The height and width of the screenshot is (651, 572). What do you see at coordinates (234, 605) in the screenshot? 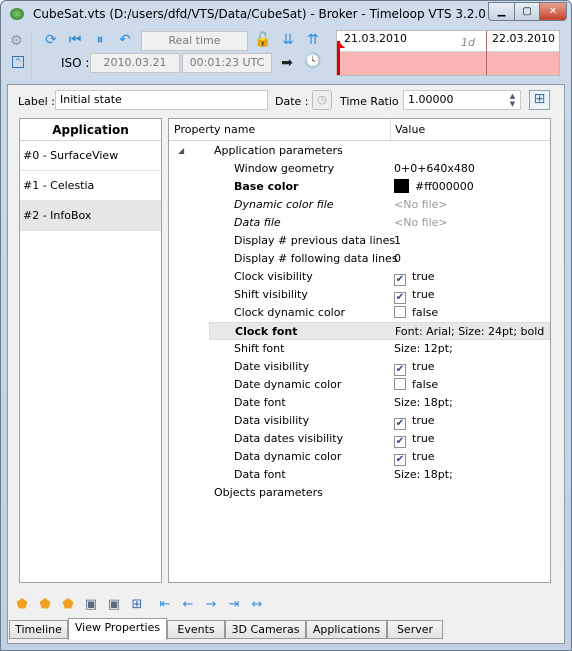
I see `last-state-icon: ⇥` at bounding box center [234, 605].